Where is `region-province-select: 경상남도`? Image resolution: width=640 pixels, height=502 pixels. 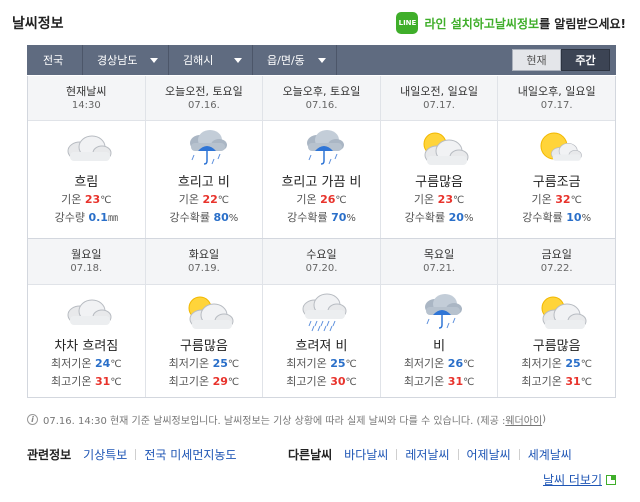 region-province-select: 경상남도 is located at coordinates (126, 60).